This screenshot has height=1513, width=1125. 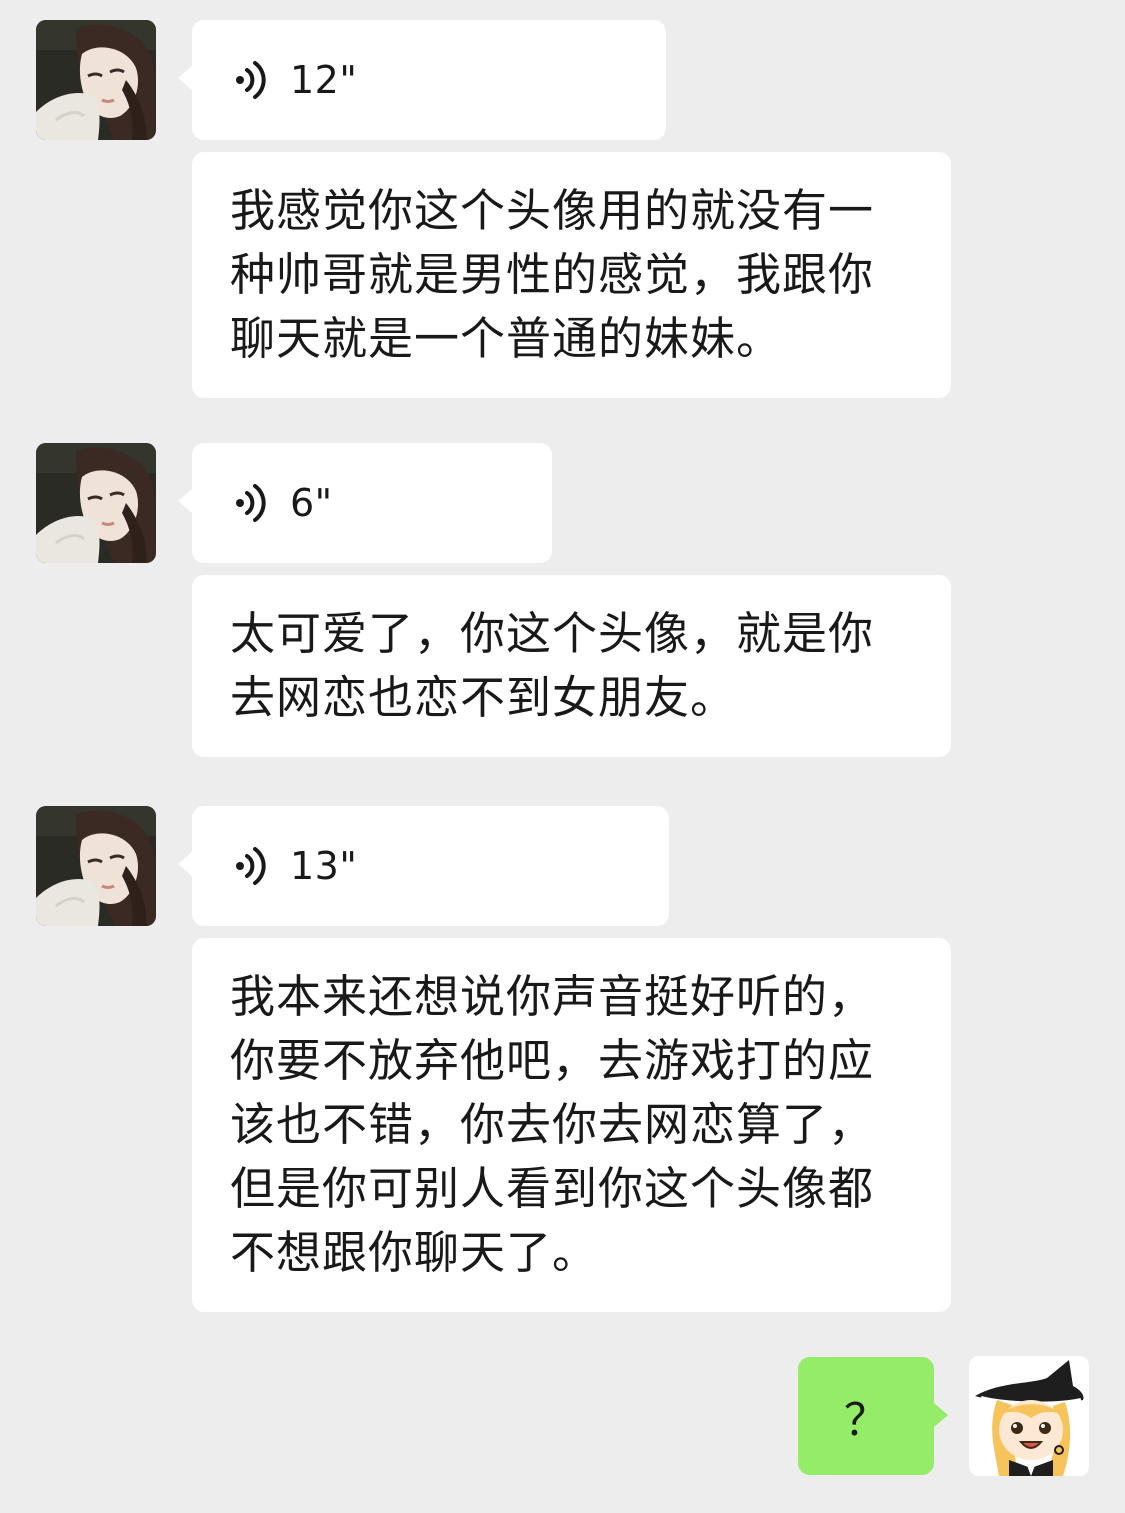 I want to click on voice-duration: 13", so click(x=324, y=866).